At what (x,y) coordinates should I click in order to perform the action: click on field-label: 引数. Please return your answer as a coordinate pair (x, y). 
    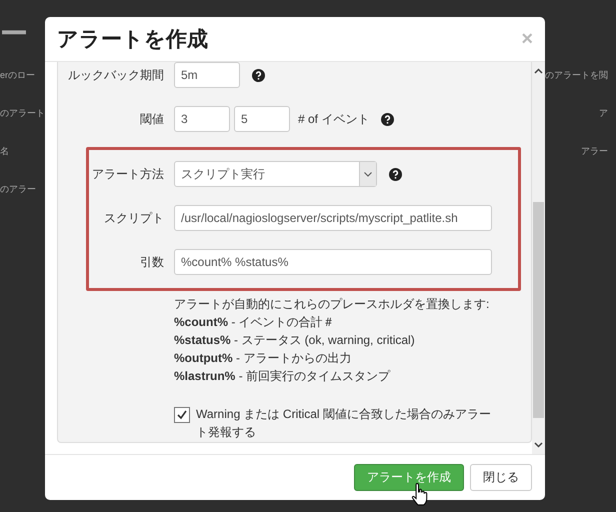
    Looking at the image, I should click on (152, 262).